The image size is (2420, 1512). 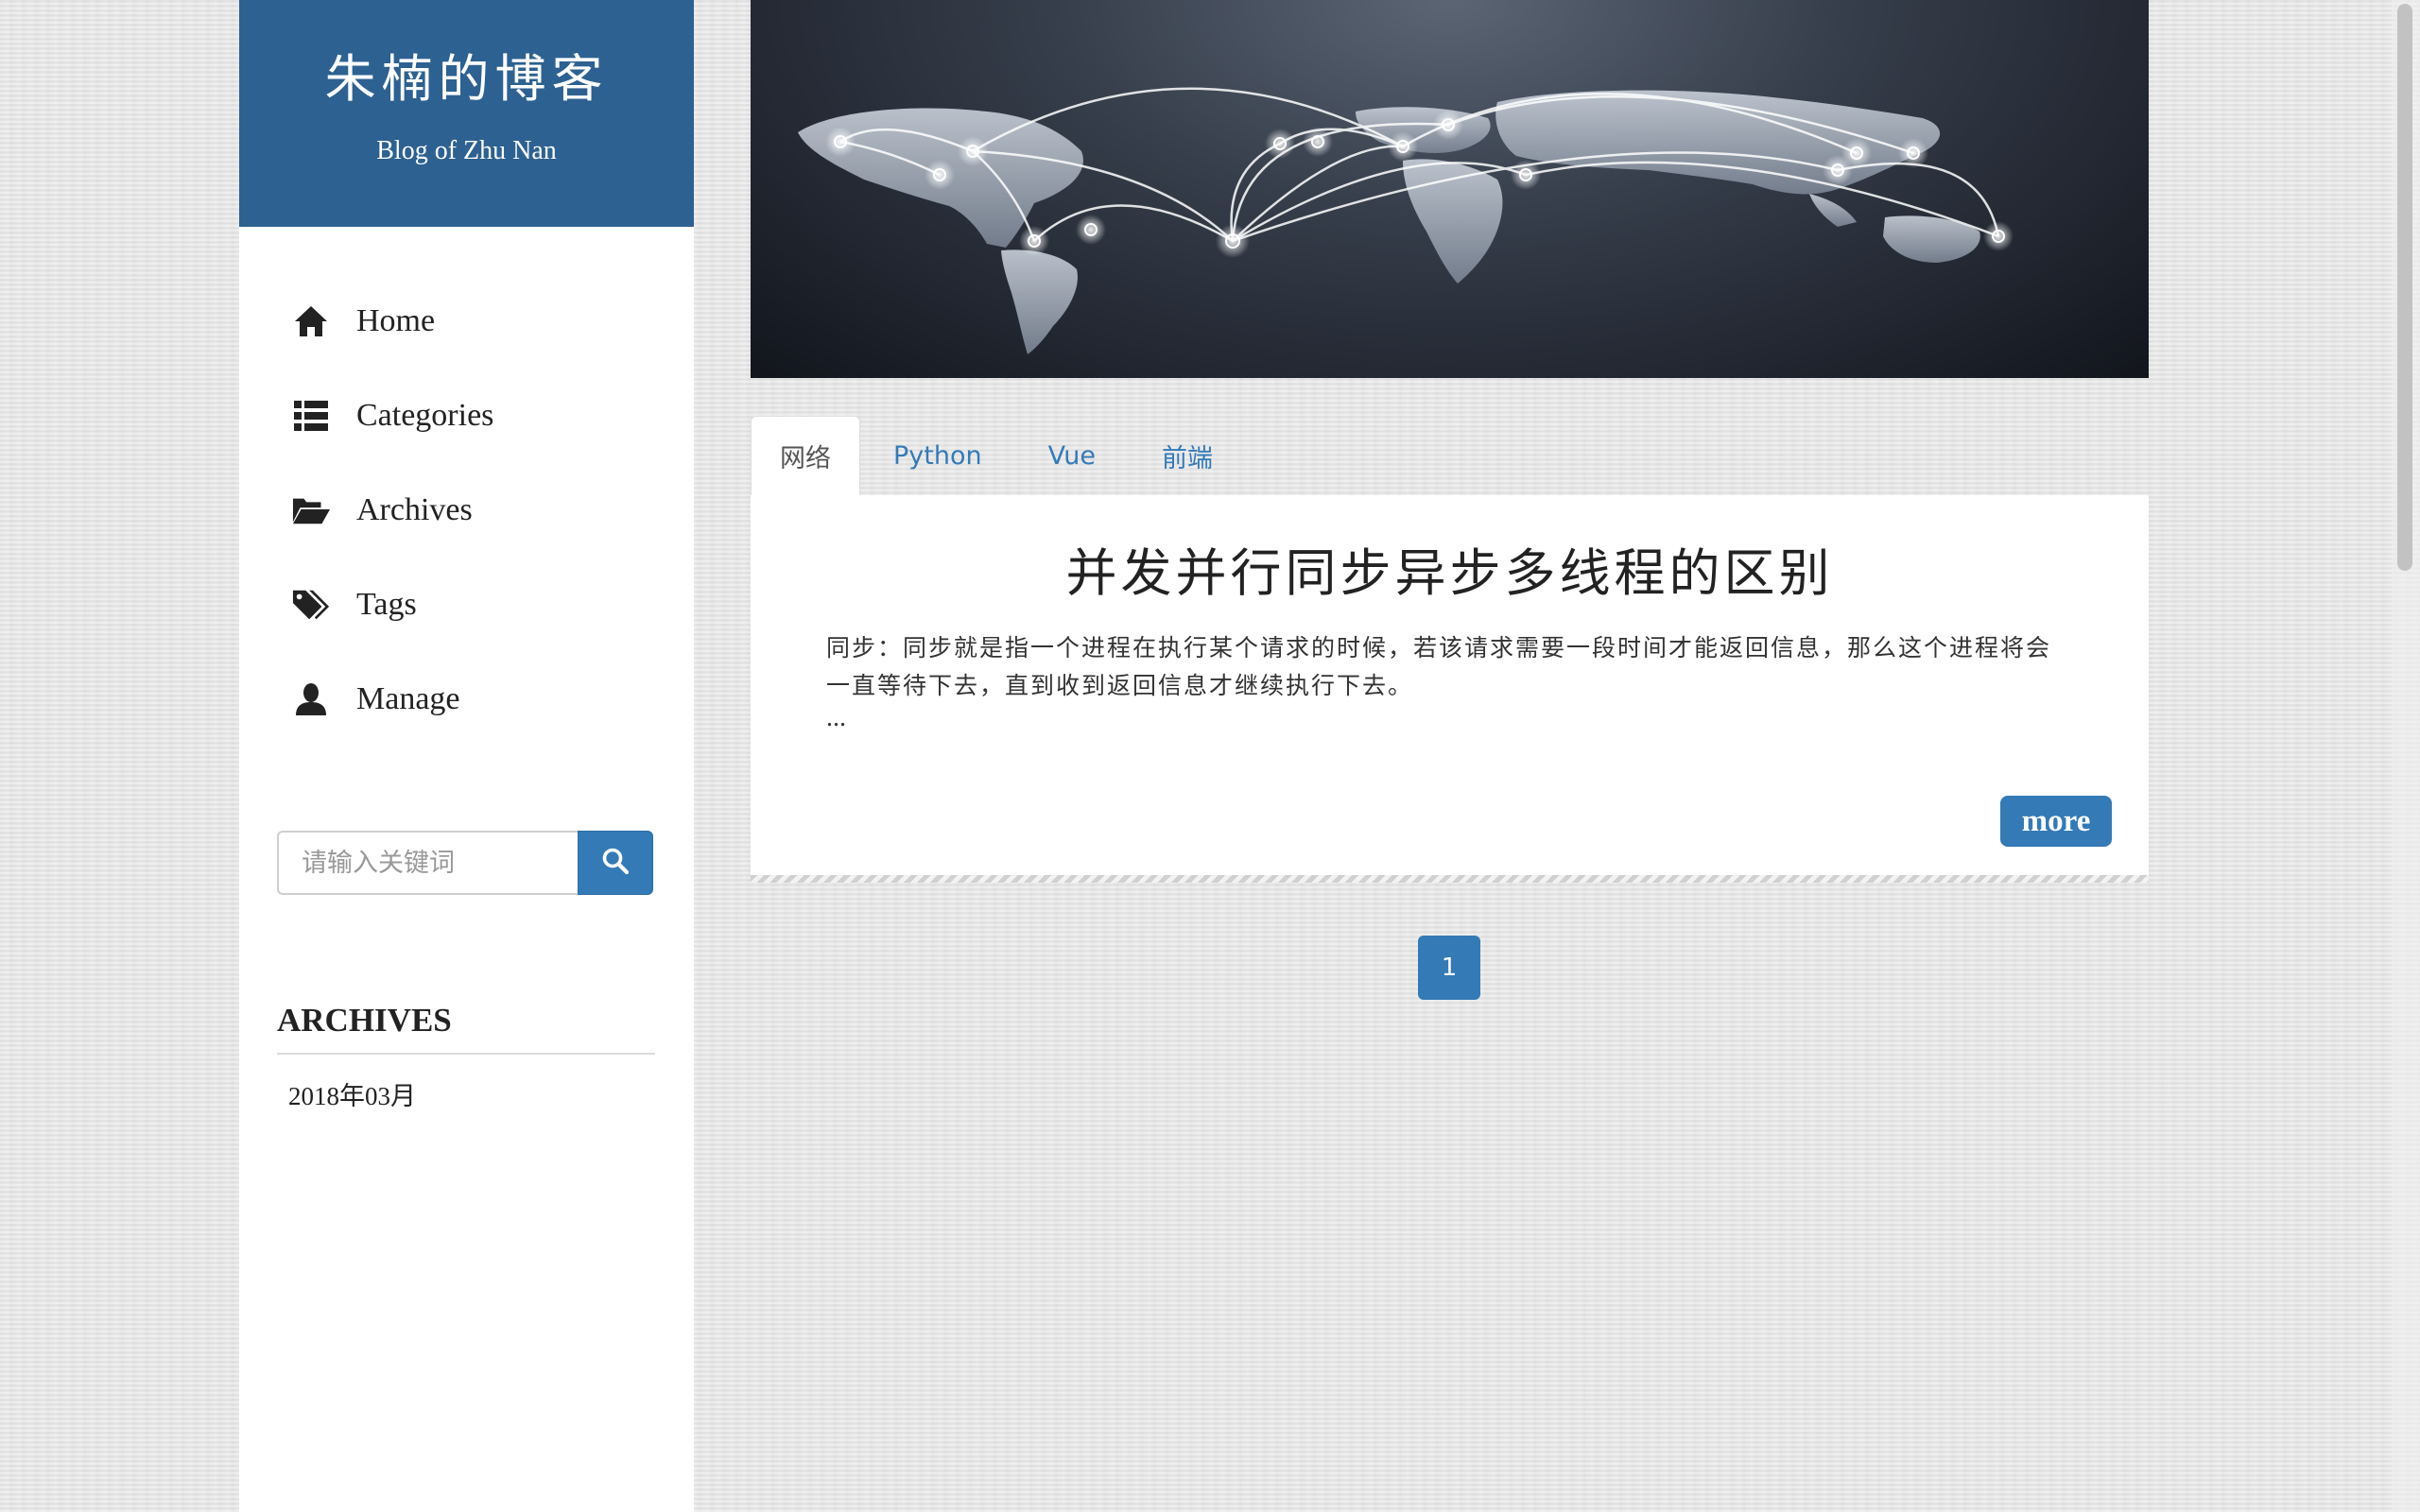 I want to click on tab-network: 网络, so click(x=806, y=455).